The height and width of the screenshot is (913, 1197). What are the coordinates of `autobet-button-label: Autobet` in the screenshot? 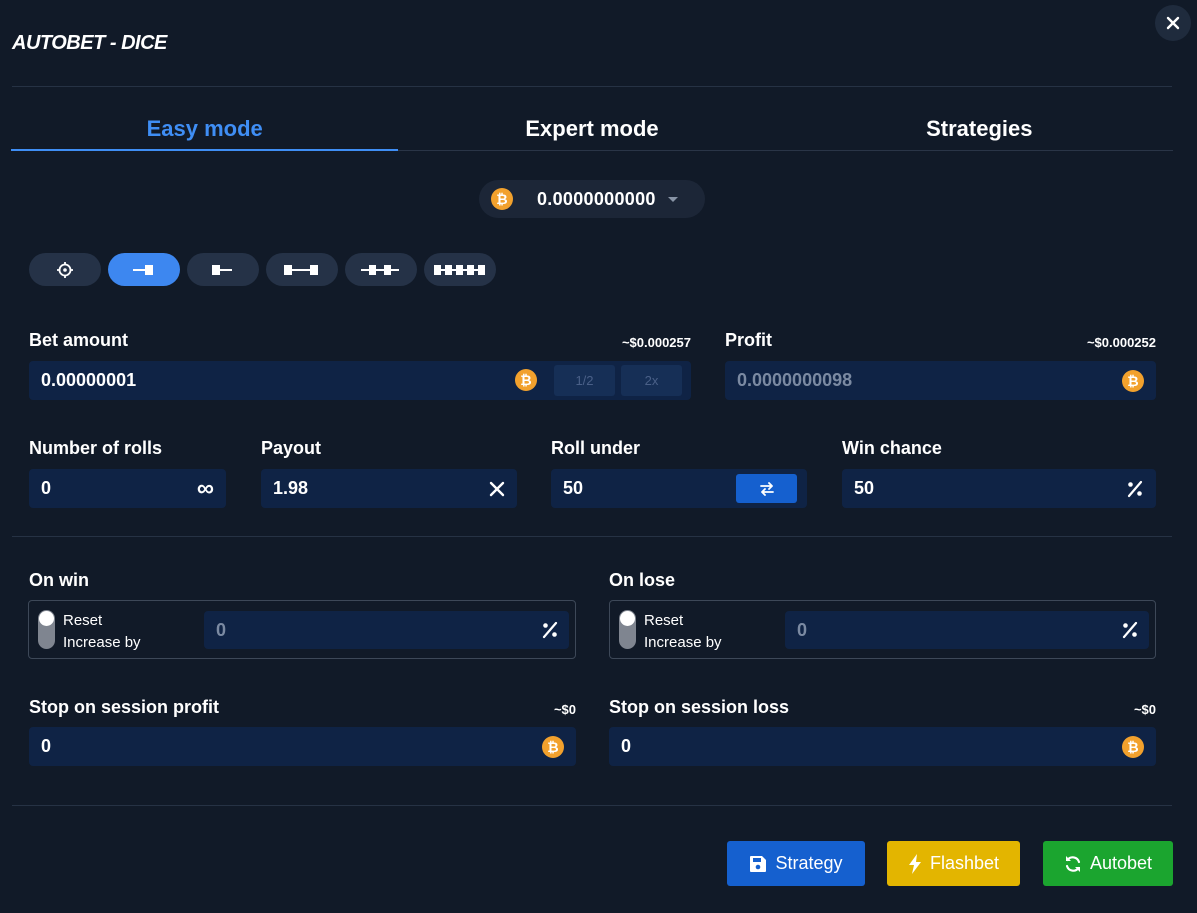 It's located at (1121, 863).